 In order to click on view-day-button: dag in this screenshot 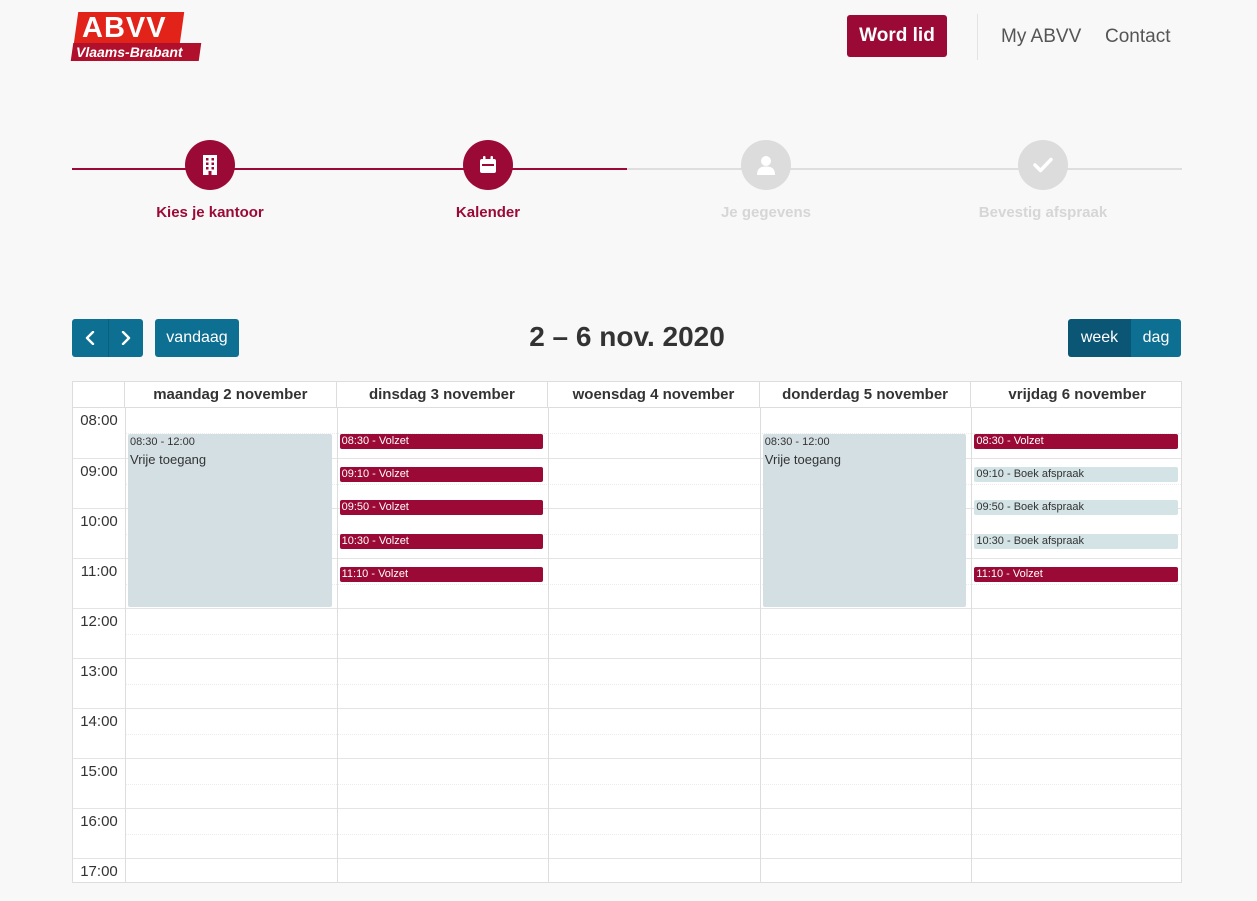, I will do `click(1156, 338)`.